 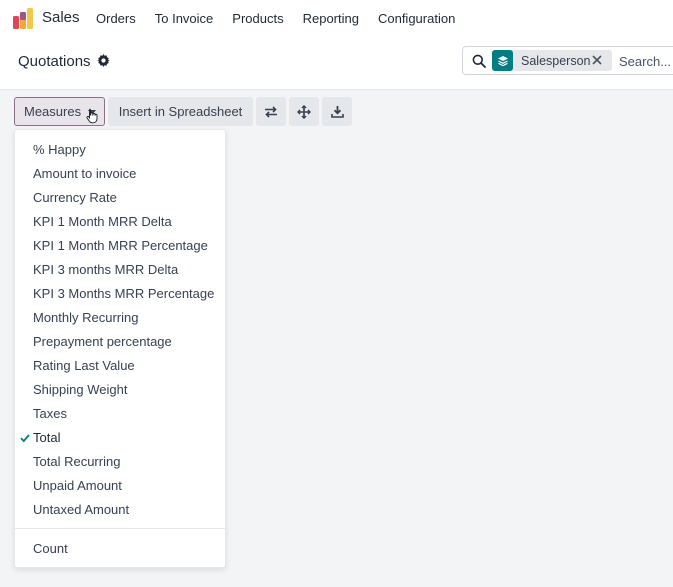 I want to click on measure-item: Total Recurring, so click(x=120, y=462).